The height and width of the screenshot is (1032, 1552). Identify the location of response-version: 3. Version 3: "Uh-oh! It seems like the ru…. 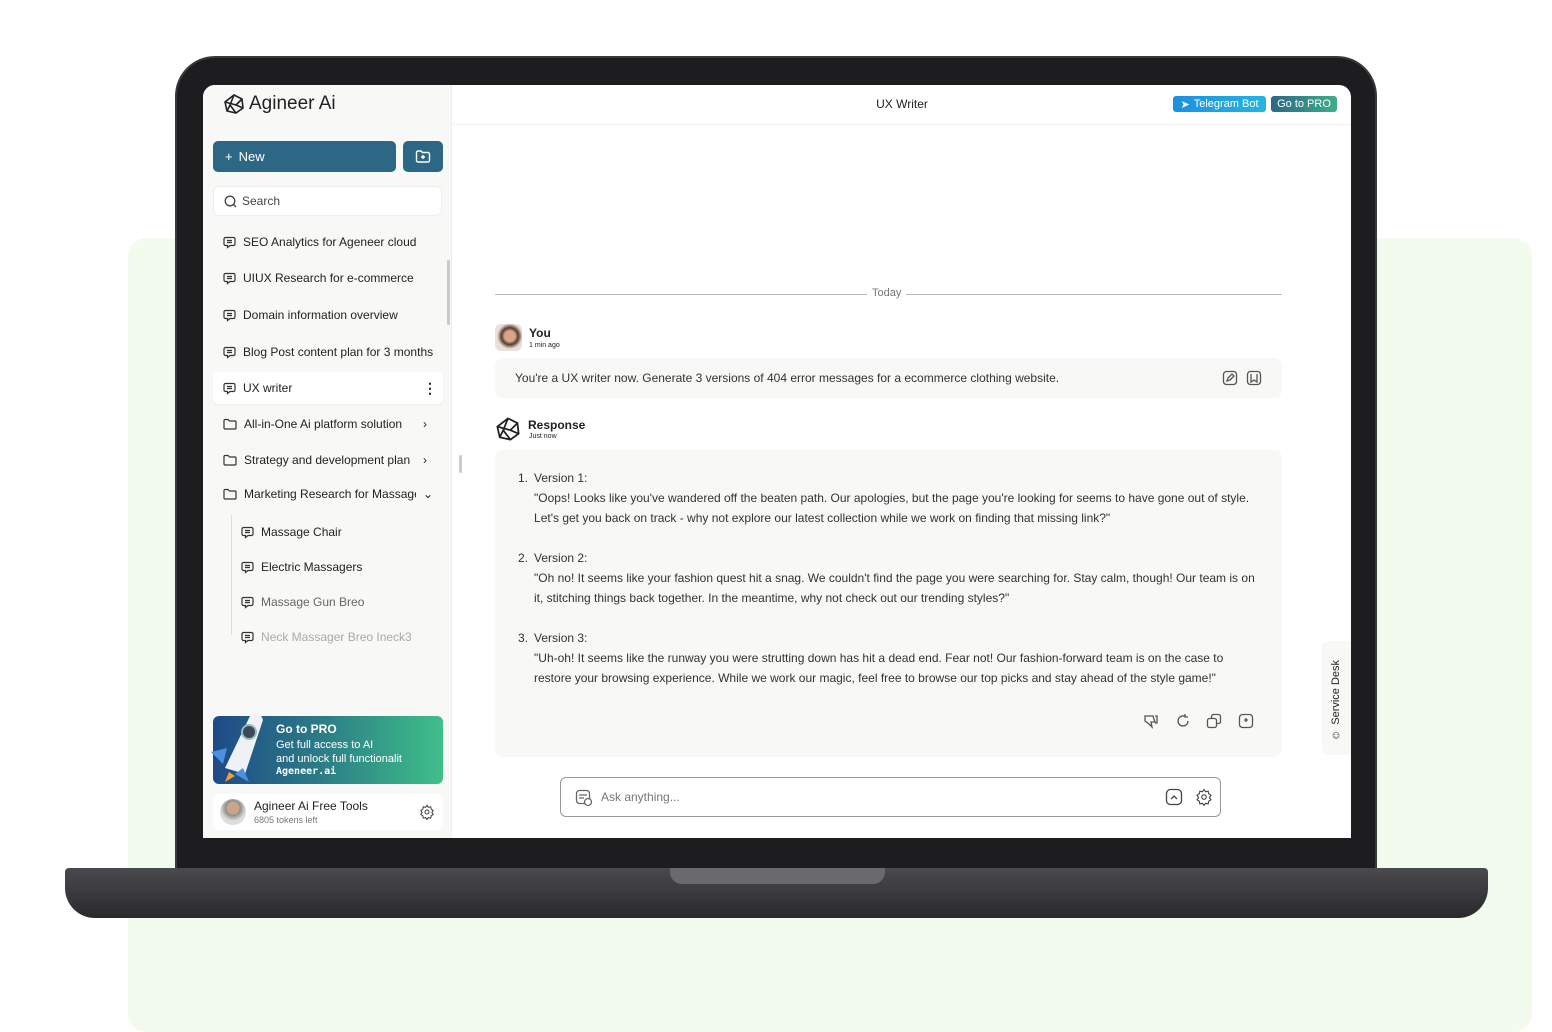
(888, 658).